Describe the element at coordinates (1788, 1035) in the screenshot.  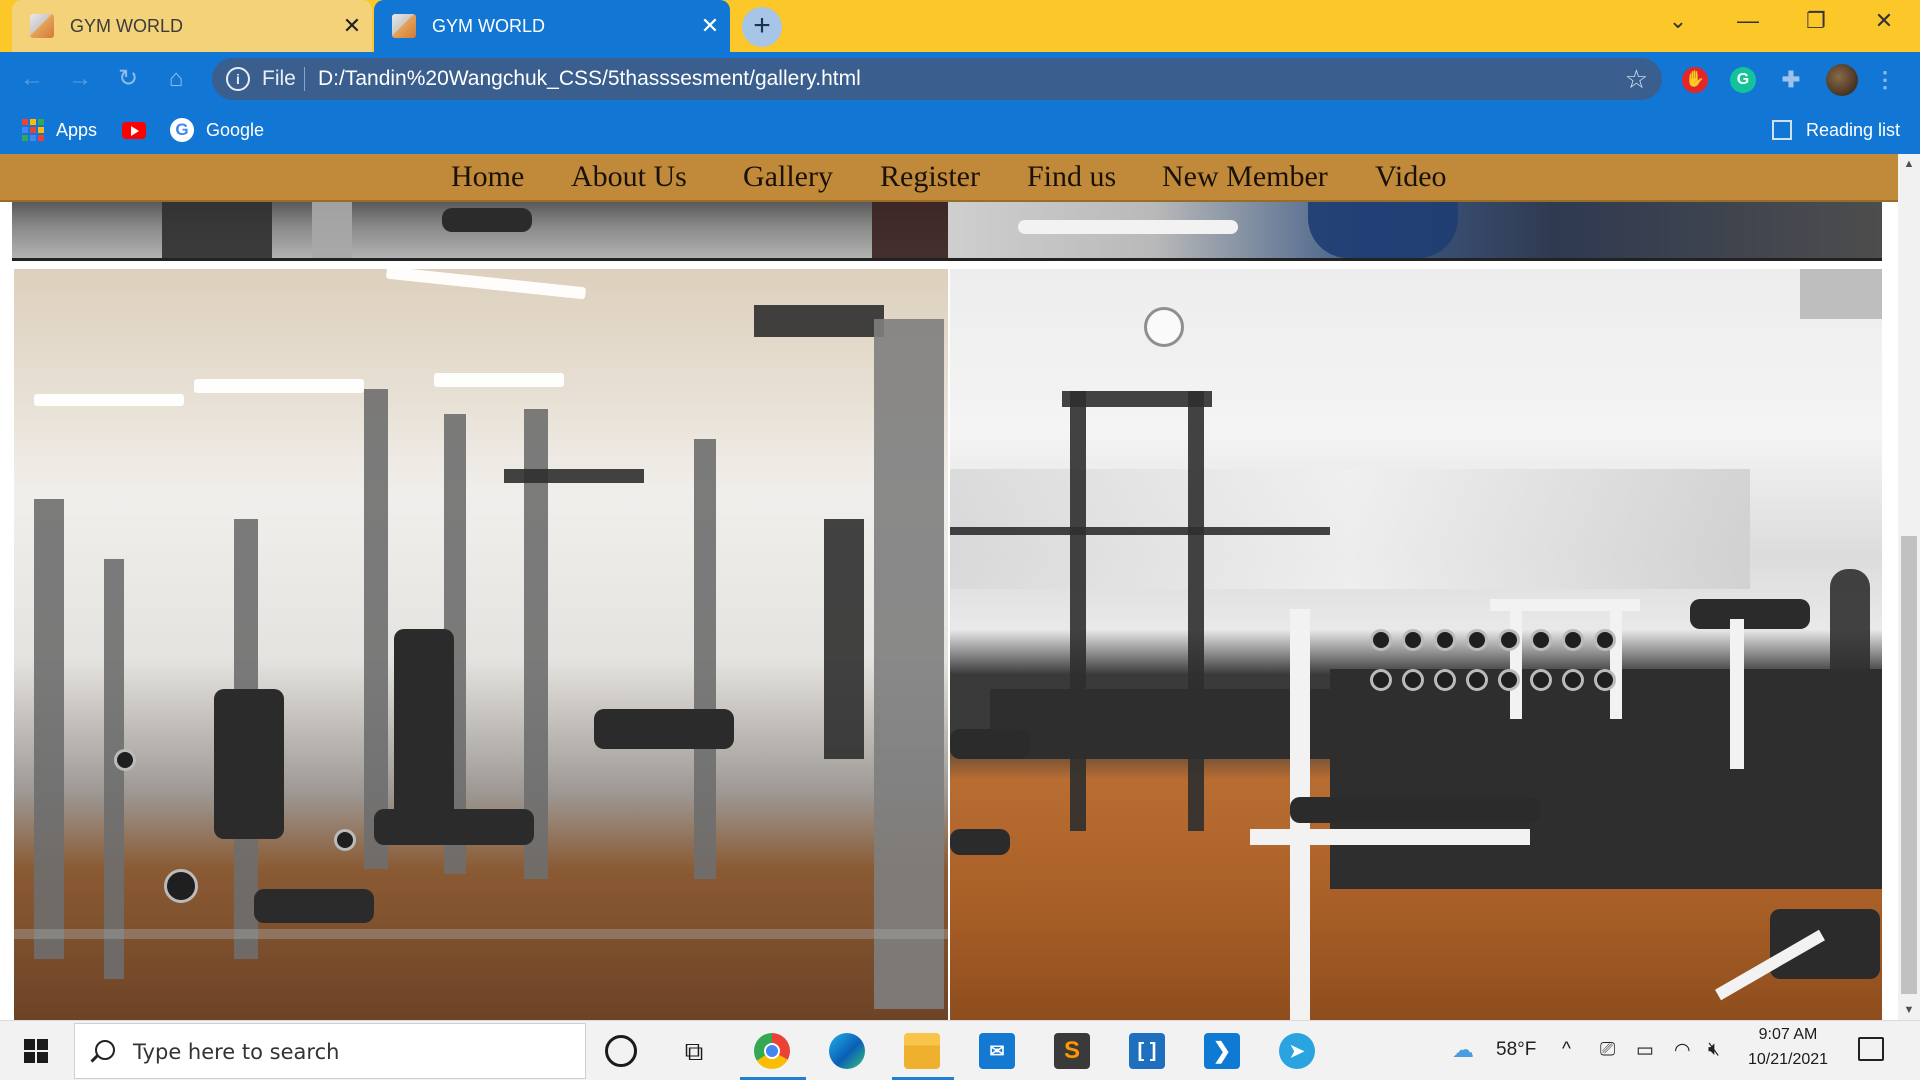
I see `taskbar-clock-time: 9:07 AM` at that location.